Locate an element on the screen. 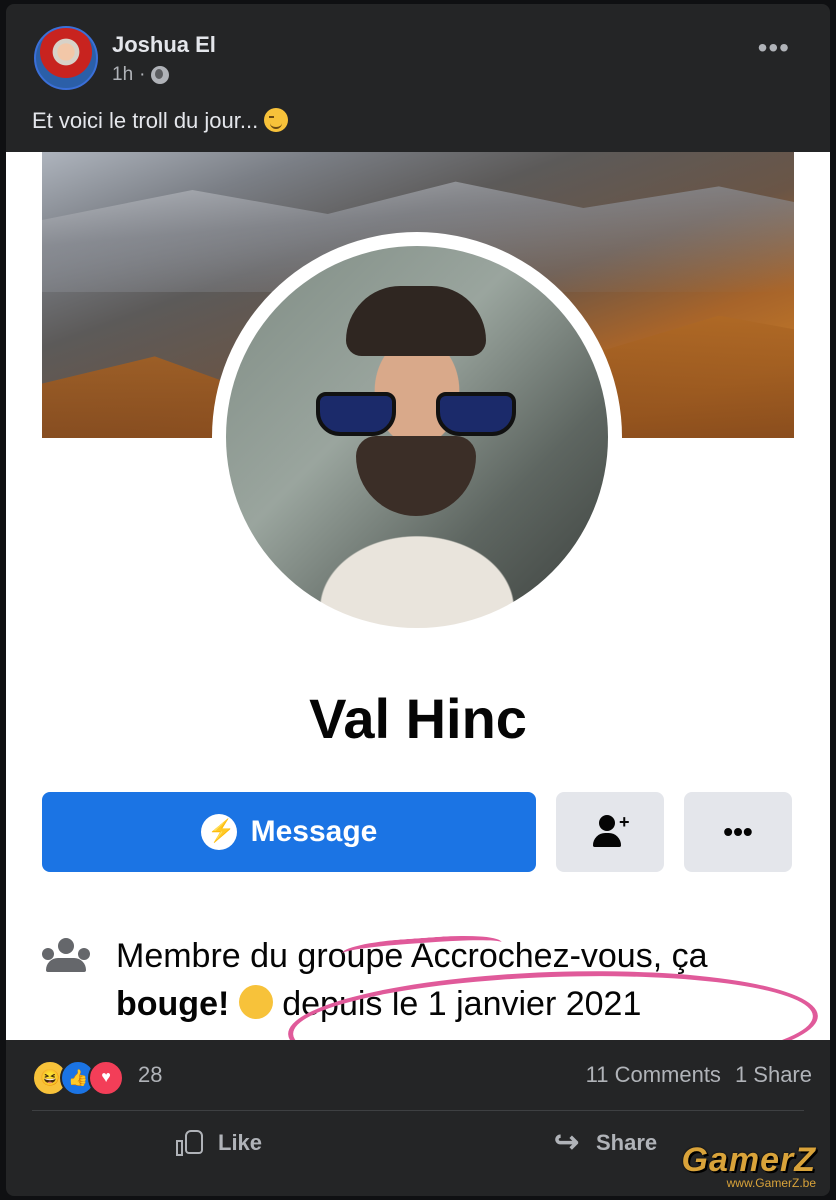 This screenshot has width=836, height=1200. group-icon is located at coordinates (66, 955).